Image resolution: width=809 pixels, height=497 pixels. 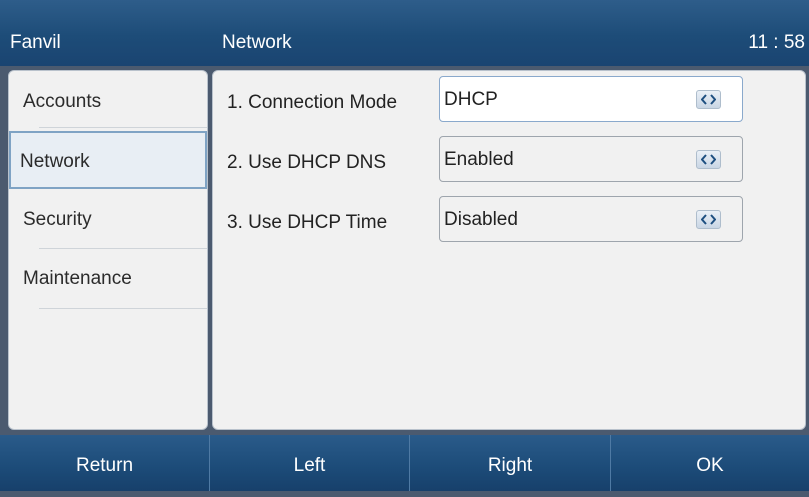 I want to click on sidebar-item-security: Security, so click(x=108, y=220).